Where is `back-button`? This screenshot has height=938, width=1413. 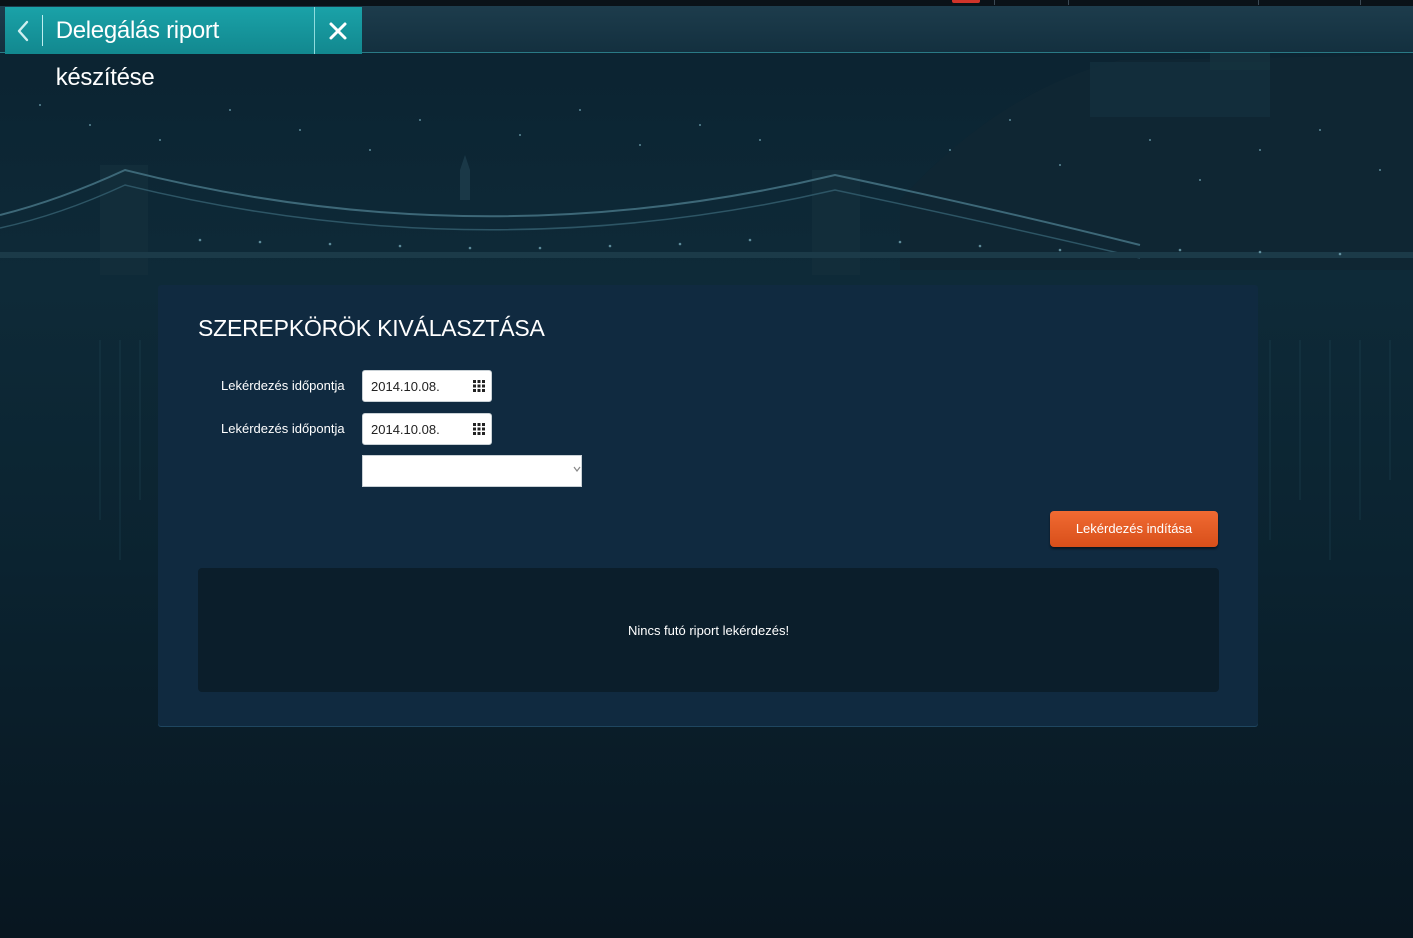
back-button is located at coordinates (23, 30).